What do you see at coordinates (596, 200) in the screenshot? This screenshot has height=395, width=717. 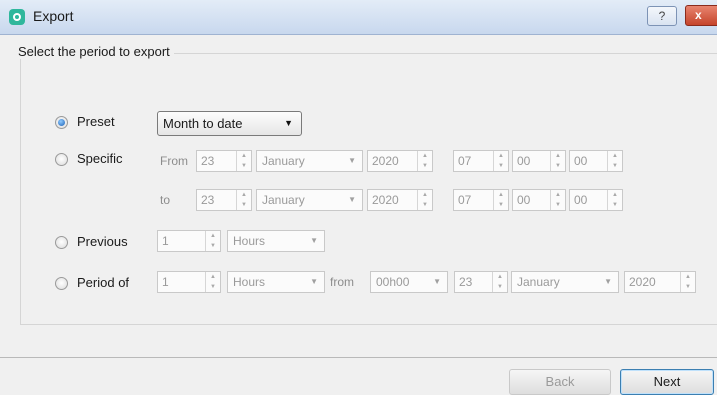 I see `to-second-spin: 00 ▲ ▼` at bounding box center [596, 200].